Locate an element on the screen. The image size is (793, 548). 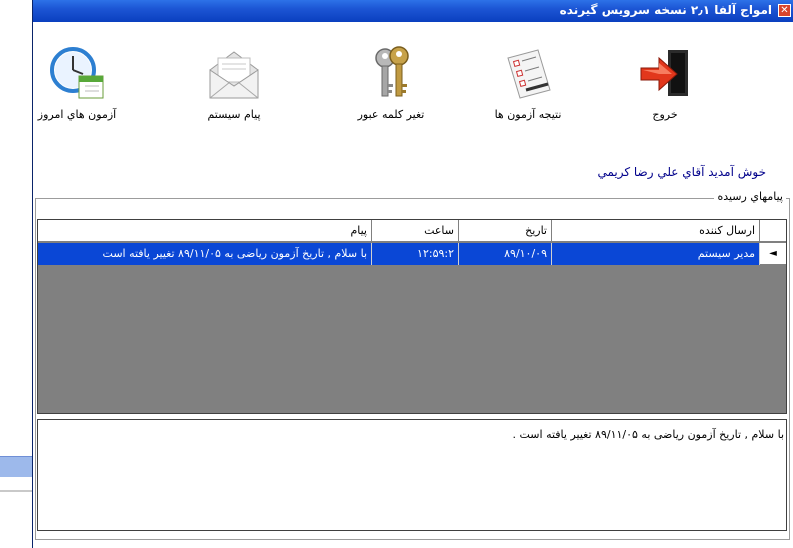
window-title: امواج آلفا ۲٫۱ نسخه سرويس گيرنده is located at coordinates (665, 10).